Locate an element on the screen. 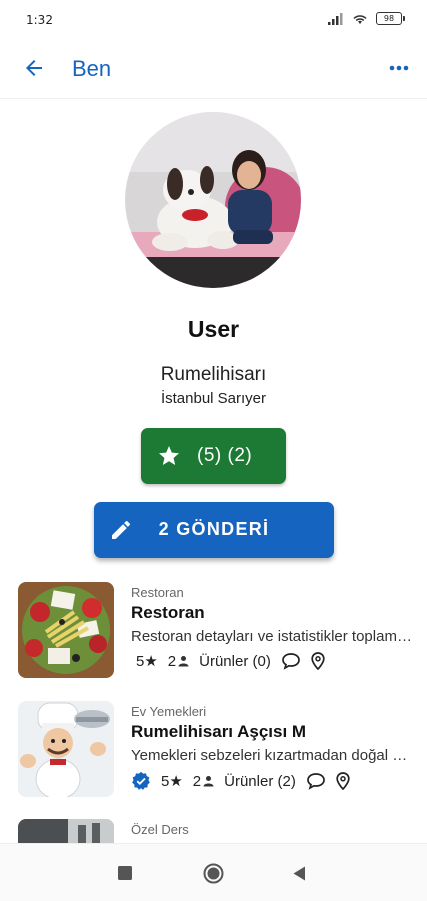 This screenshot has width=427, height=901. listing-meta: 5★ 2 Ürünler (2) is located at coordinates (240, 781).